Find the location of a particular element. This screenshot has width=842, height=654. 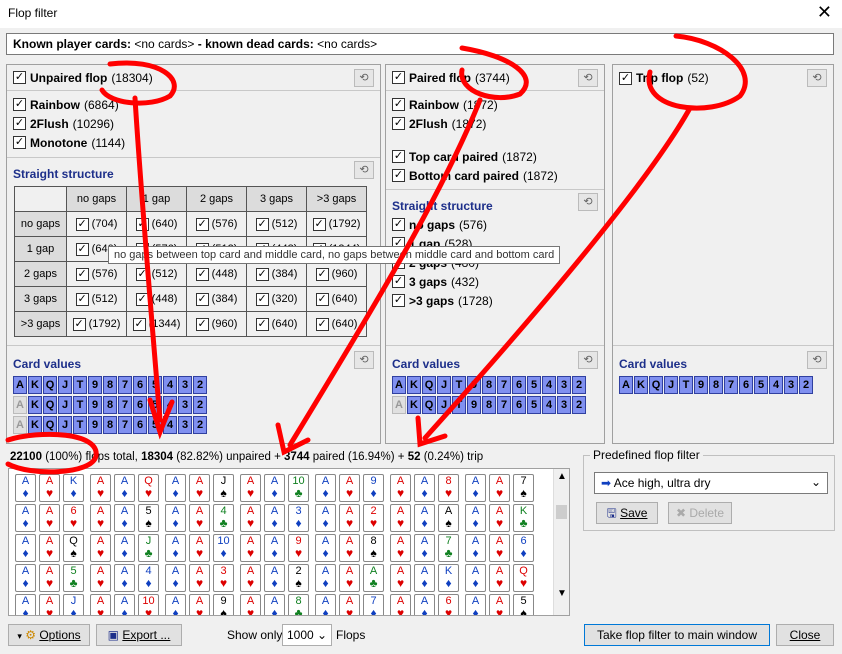

paired-rainbow-row: ✓ Rainbow (1872) is located at coordinates (495, 104).